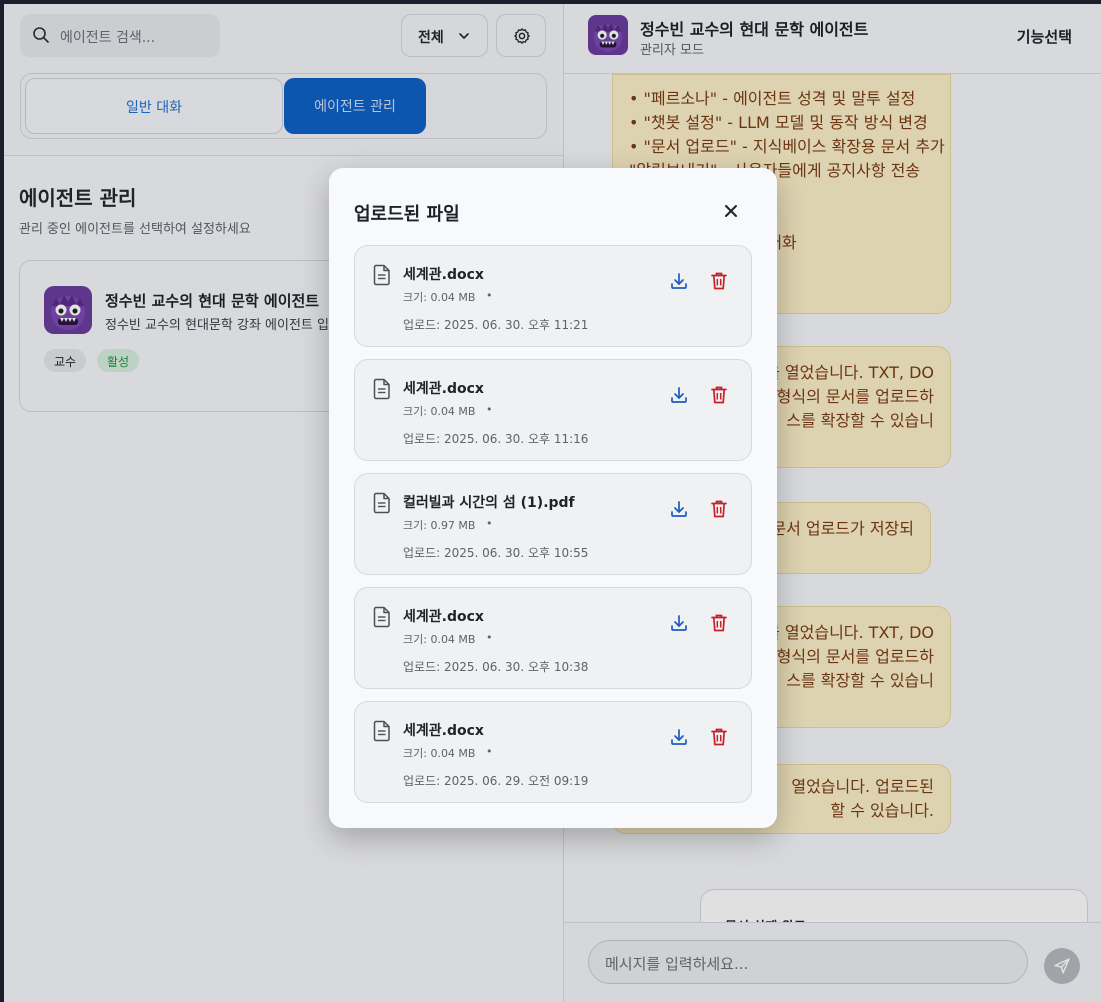 The width and height of the screenshot is (1101, 1002). Describe the element at coordinates (496, 439) in the screenshot. I see `file-upload-date: 업로드: 2025. 06. 30. 오후 11:16` at that location.